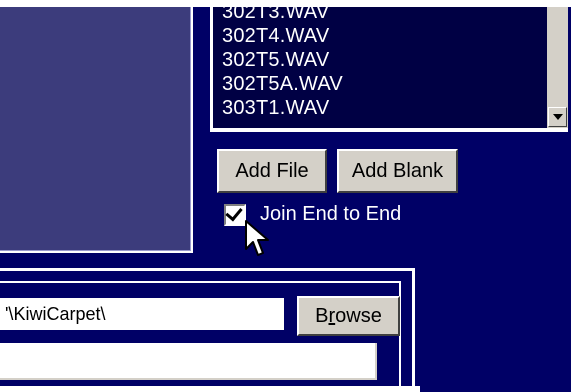 The height and width of the screenshot is (392, 577). I want to click on checkmark-icon, so click(234, 212).